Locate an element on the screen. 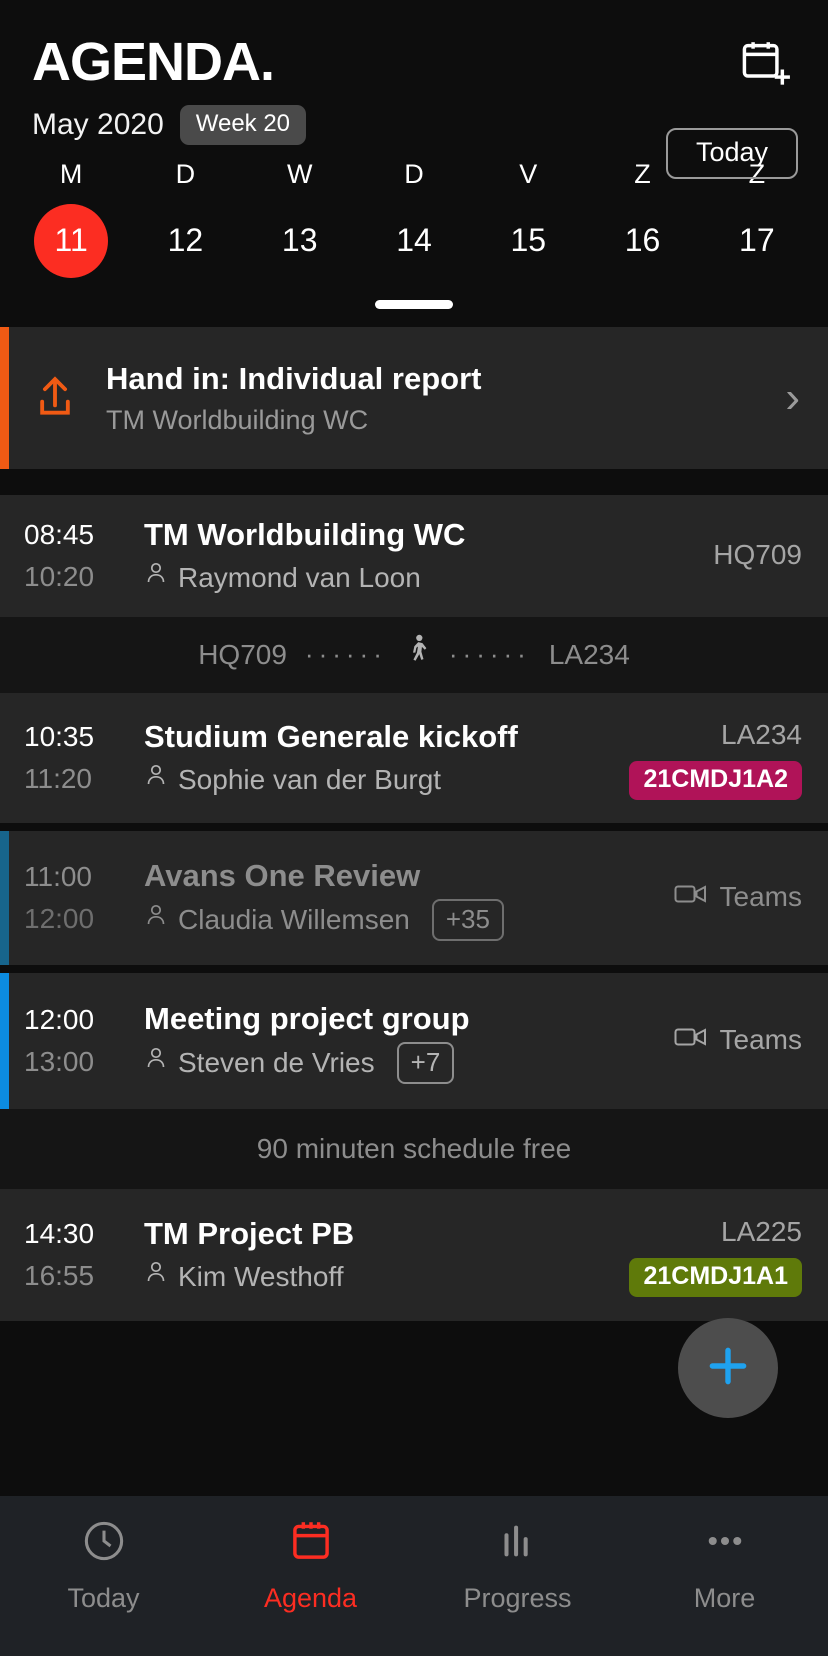  event-times: 10:35 11:20 is located at coordinates (73, 758).